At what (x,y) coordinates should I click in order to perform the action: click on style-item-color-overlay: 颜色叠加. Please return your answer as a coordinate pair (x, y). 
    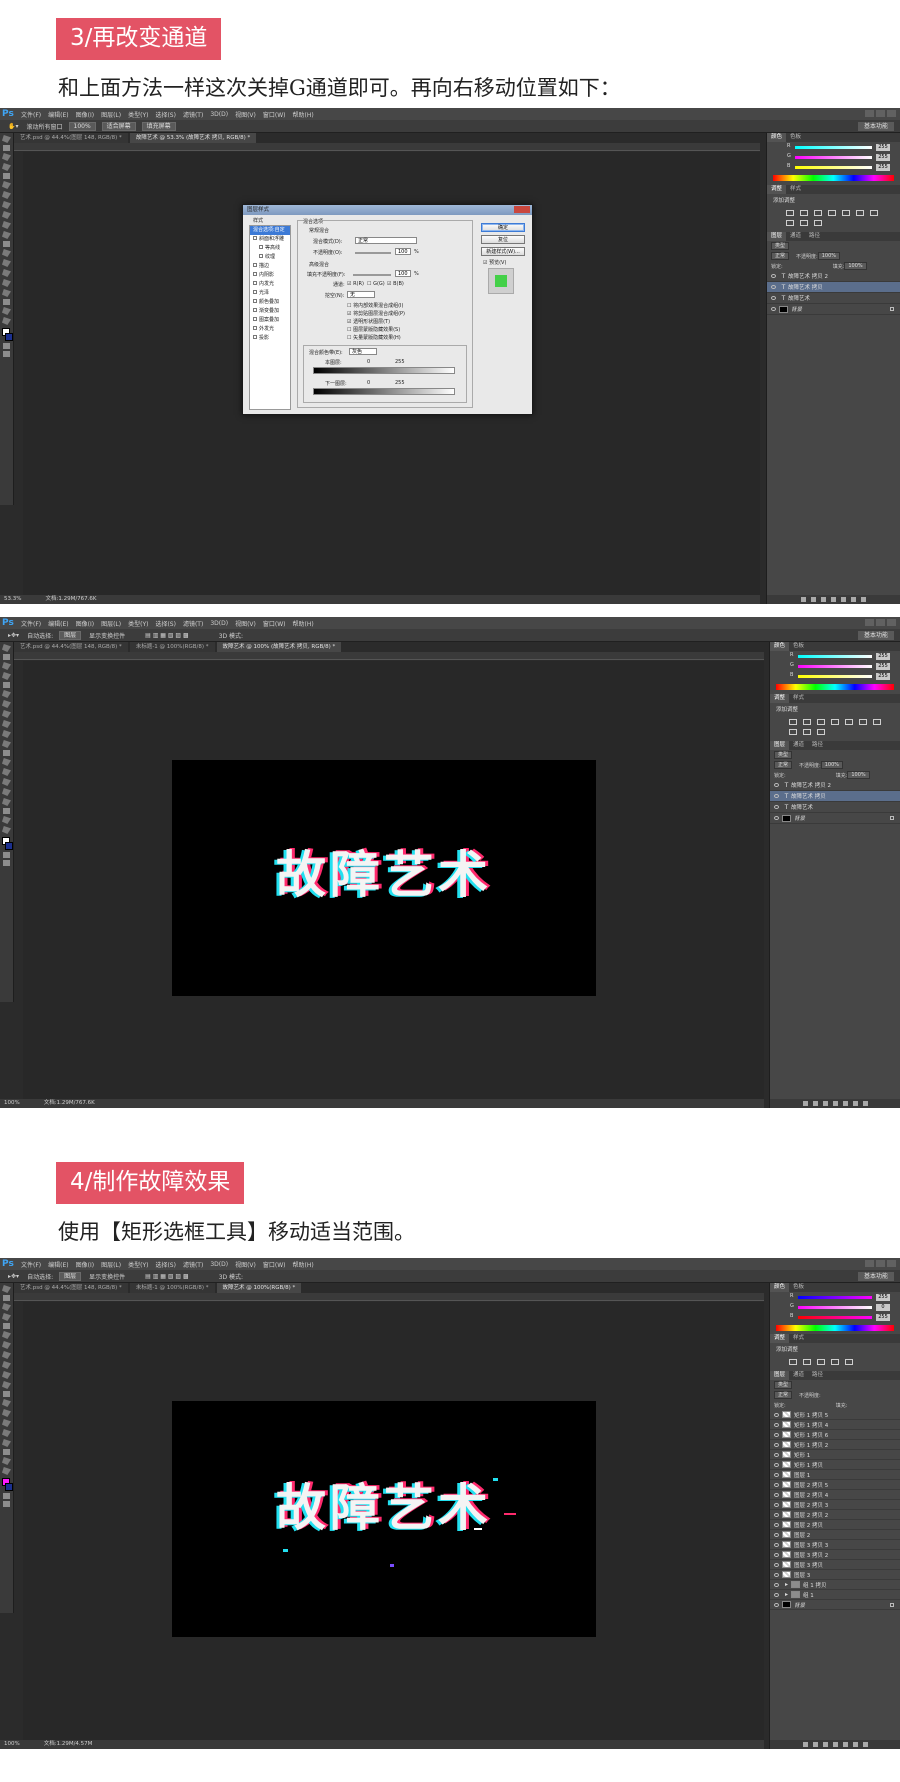
    Looking at the image, I should click on (270, 302).